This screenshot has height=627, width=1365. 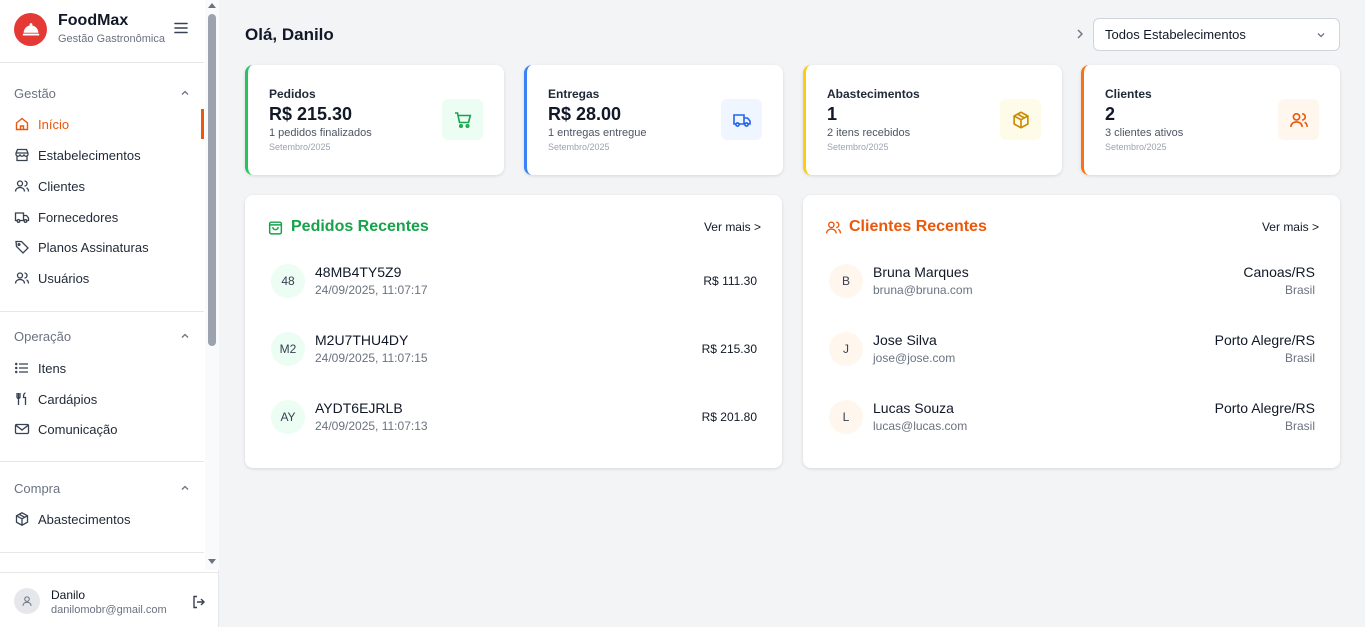 I want to click on sidebar-item-planos-assinaturas: Planos Assinaturas, so click(x=102, y=247).